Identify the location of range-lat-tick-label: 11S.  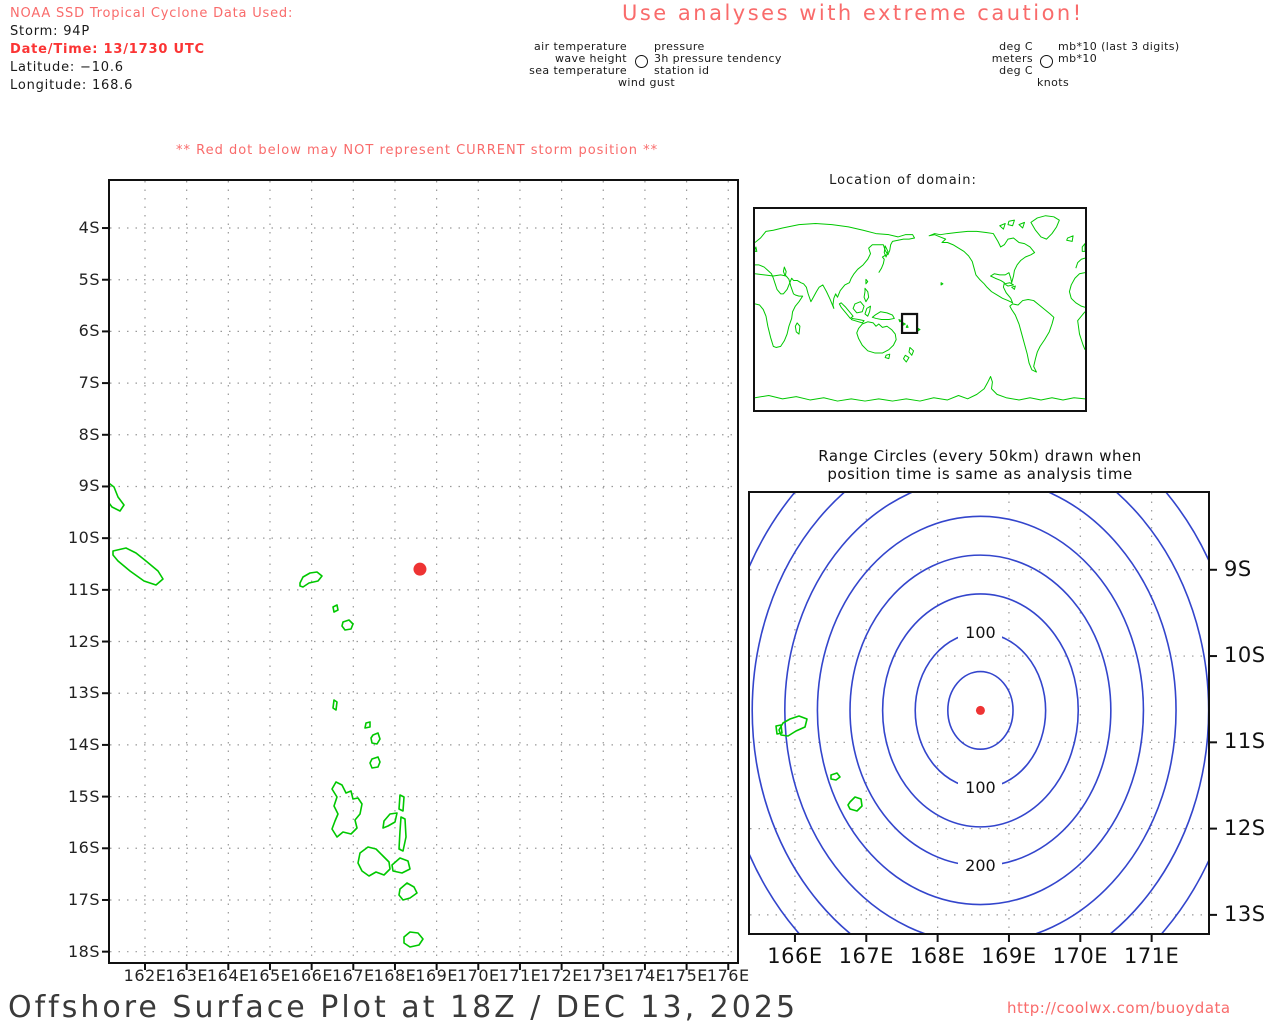
(1245, 741).